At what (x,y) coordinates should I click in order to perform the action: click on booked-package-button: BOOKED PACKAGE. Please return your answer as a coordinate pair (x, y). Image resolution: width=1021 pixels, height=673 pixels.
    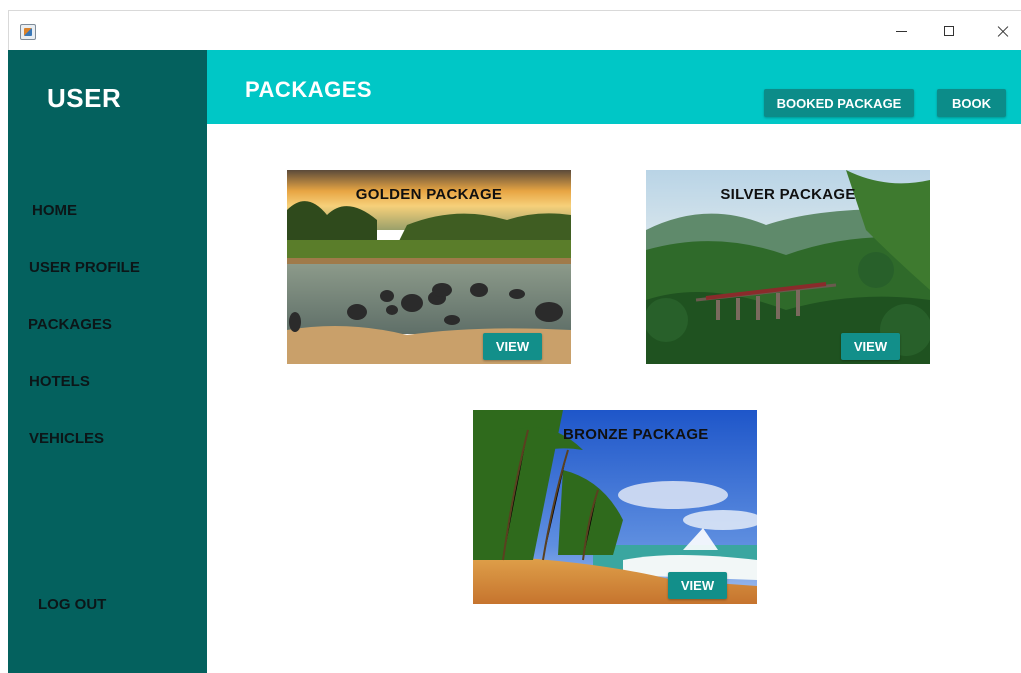
    Looking at the image, I should click on (839, 103).